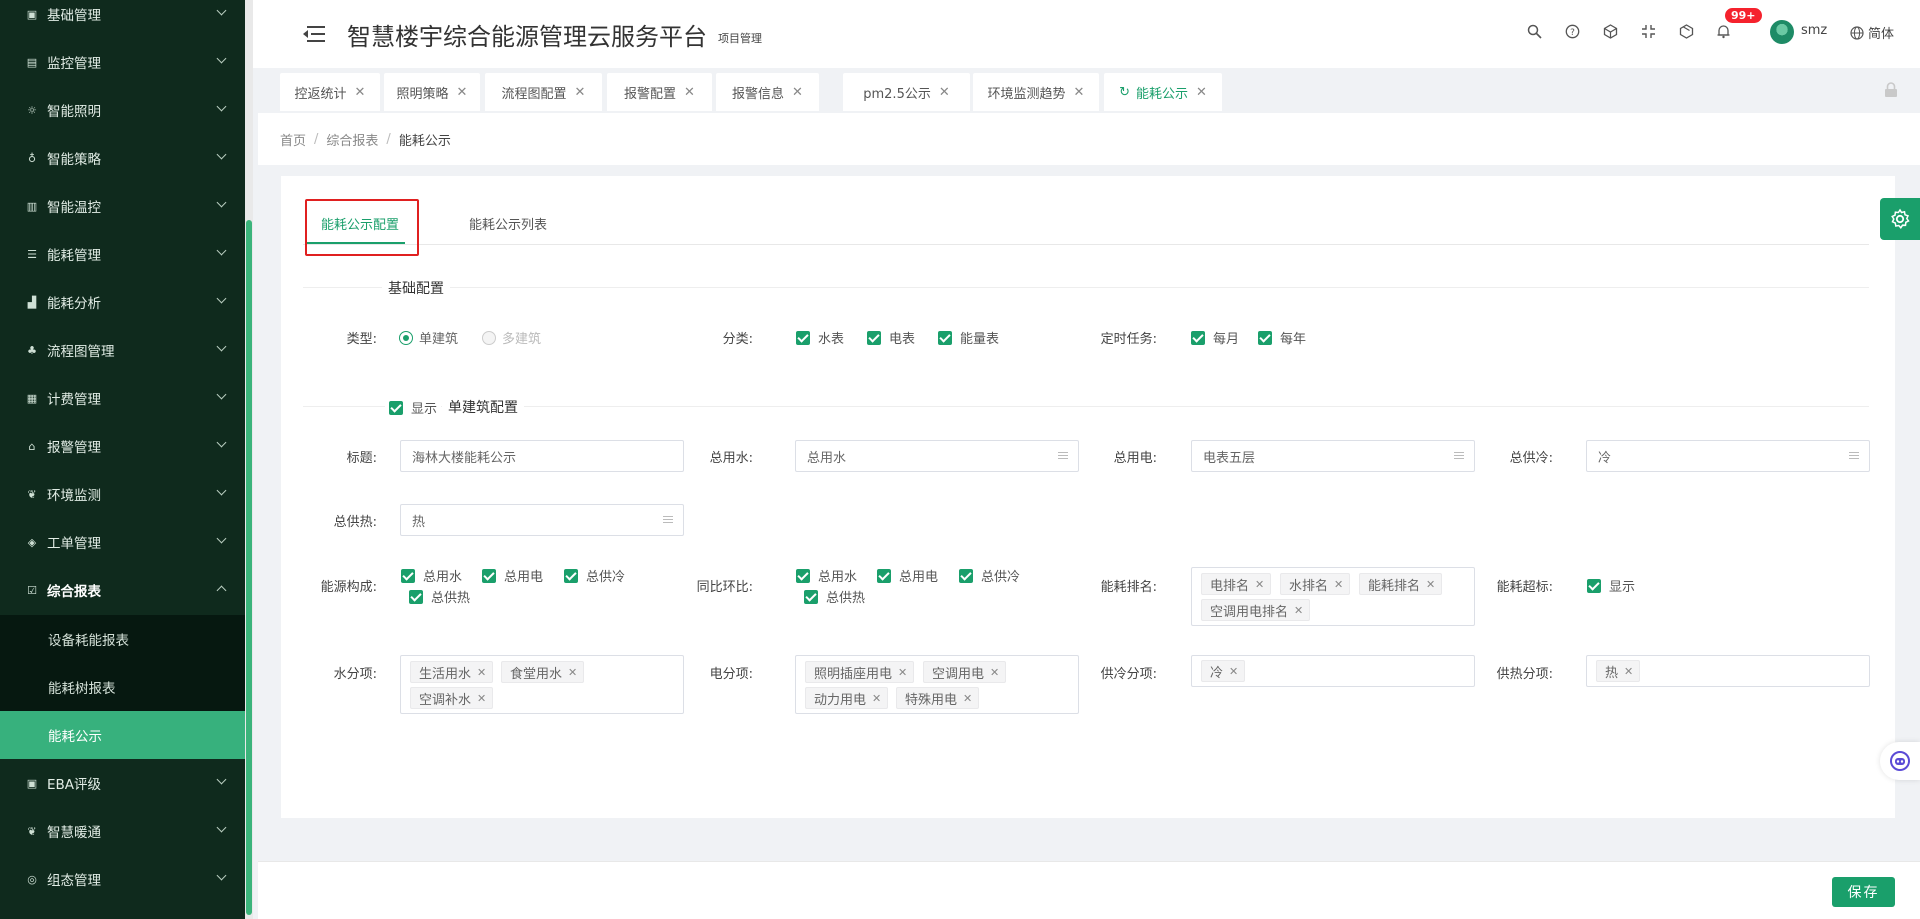 The image size is (1920, 919). Describe the element at coordinates (293, 139) in the screenshot. I see `breadcrumb-home: 首页` at that location.